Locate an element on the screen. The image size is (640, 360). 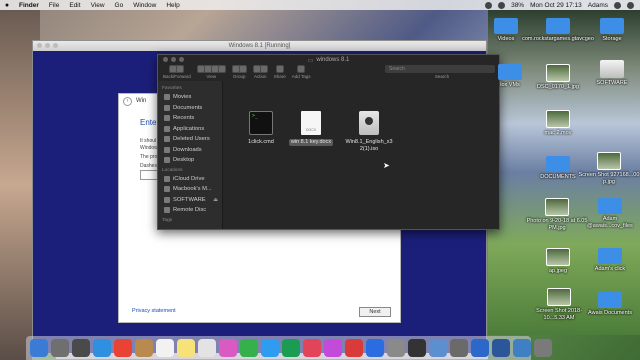
app-store-dock-icon is located at coordinates (375, 348).